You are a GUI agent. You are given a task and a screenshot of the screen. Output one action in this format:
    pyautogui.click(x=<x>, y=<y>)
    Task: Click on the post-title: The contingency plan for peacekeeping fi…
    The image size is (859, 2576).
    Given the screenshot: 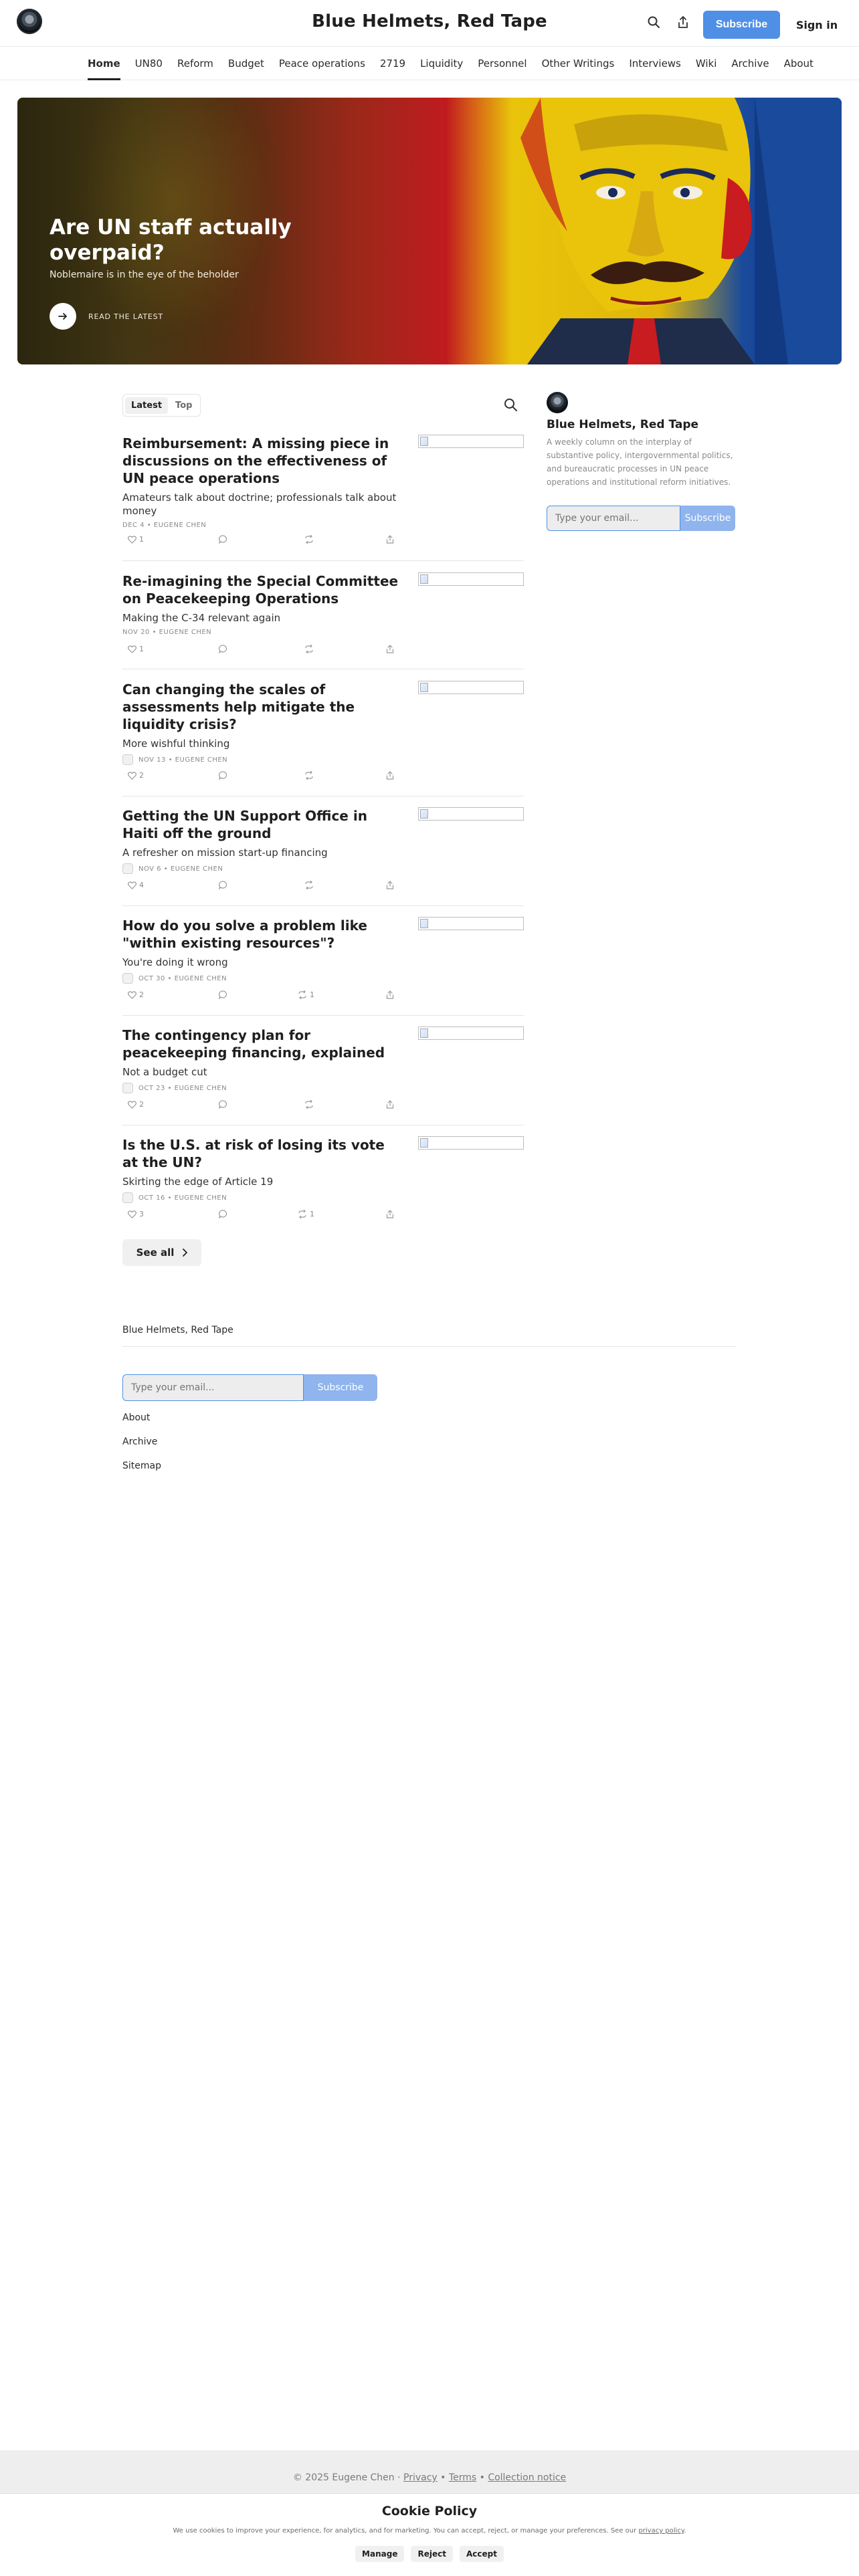 What is the action you would take?
    pyautogui.click(x=262, y=1044)
    